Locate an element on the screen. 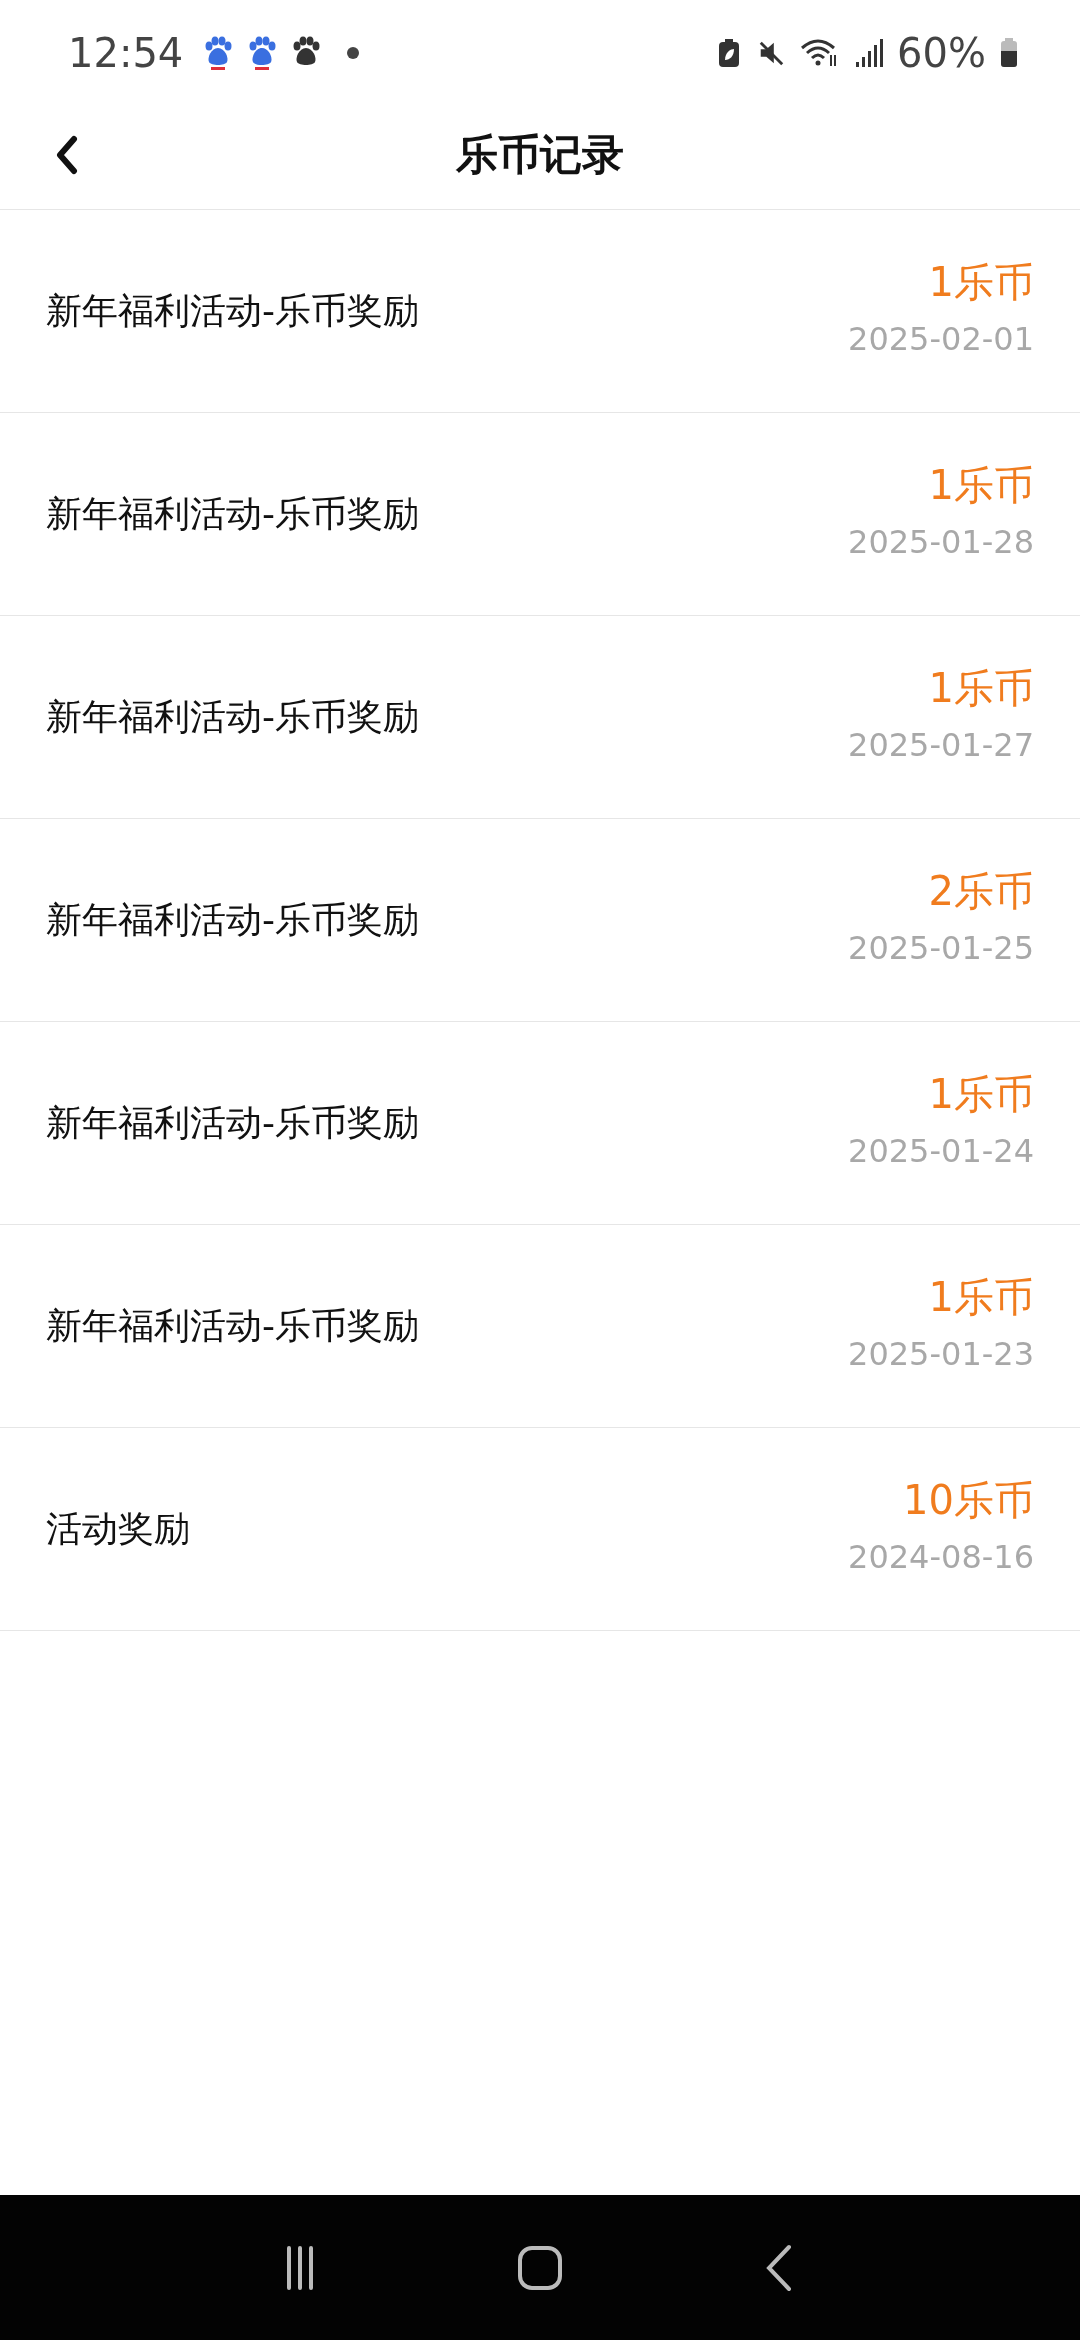 Image resolution: width=1080 pixels, height=2340 pixels. battery-icon is located at coordinates (1009, 52).